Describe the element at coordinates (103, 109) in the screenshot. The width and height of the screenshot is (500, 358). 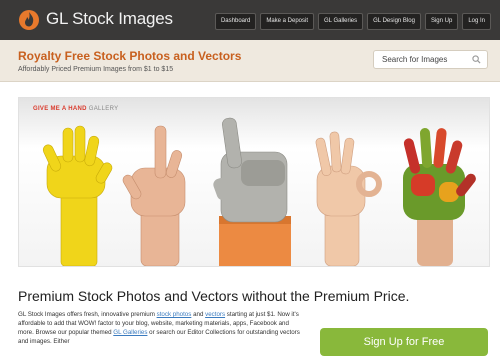
I see `gallery-tag-suffix: GALLERY` at that location.